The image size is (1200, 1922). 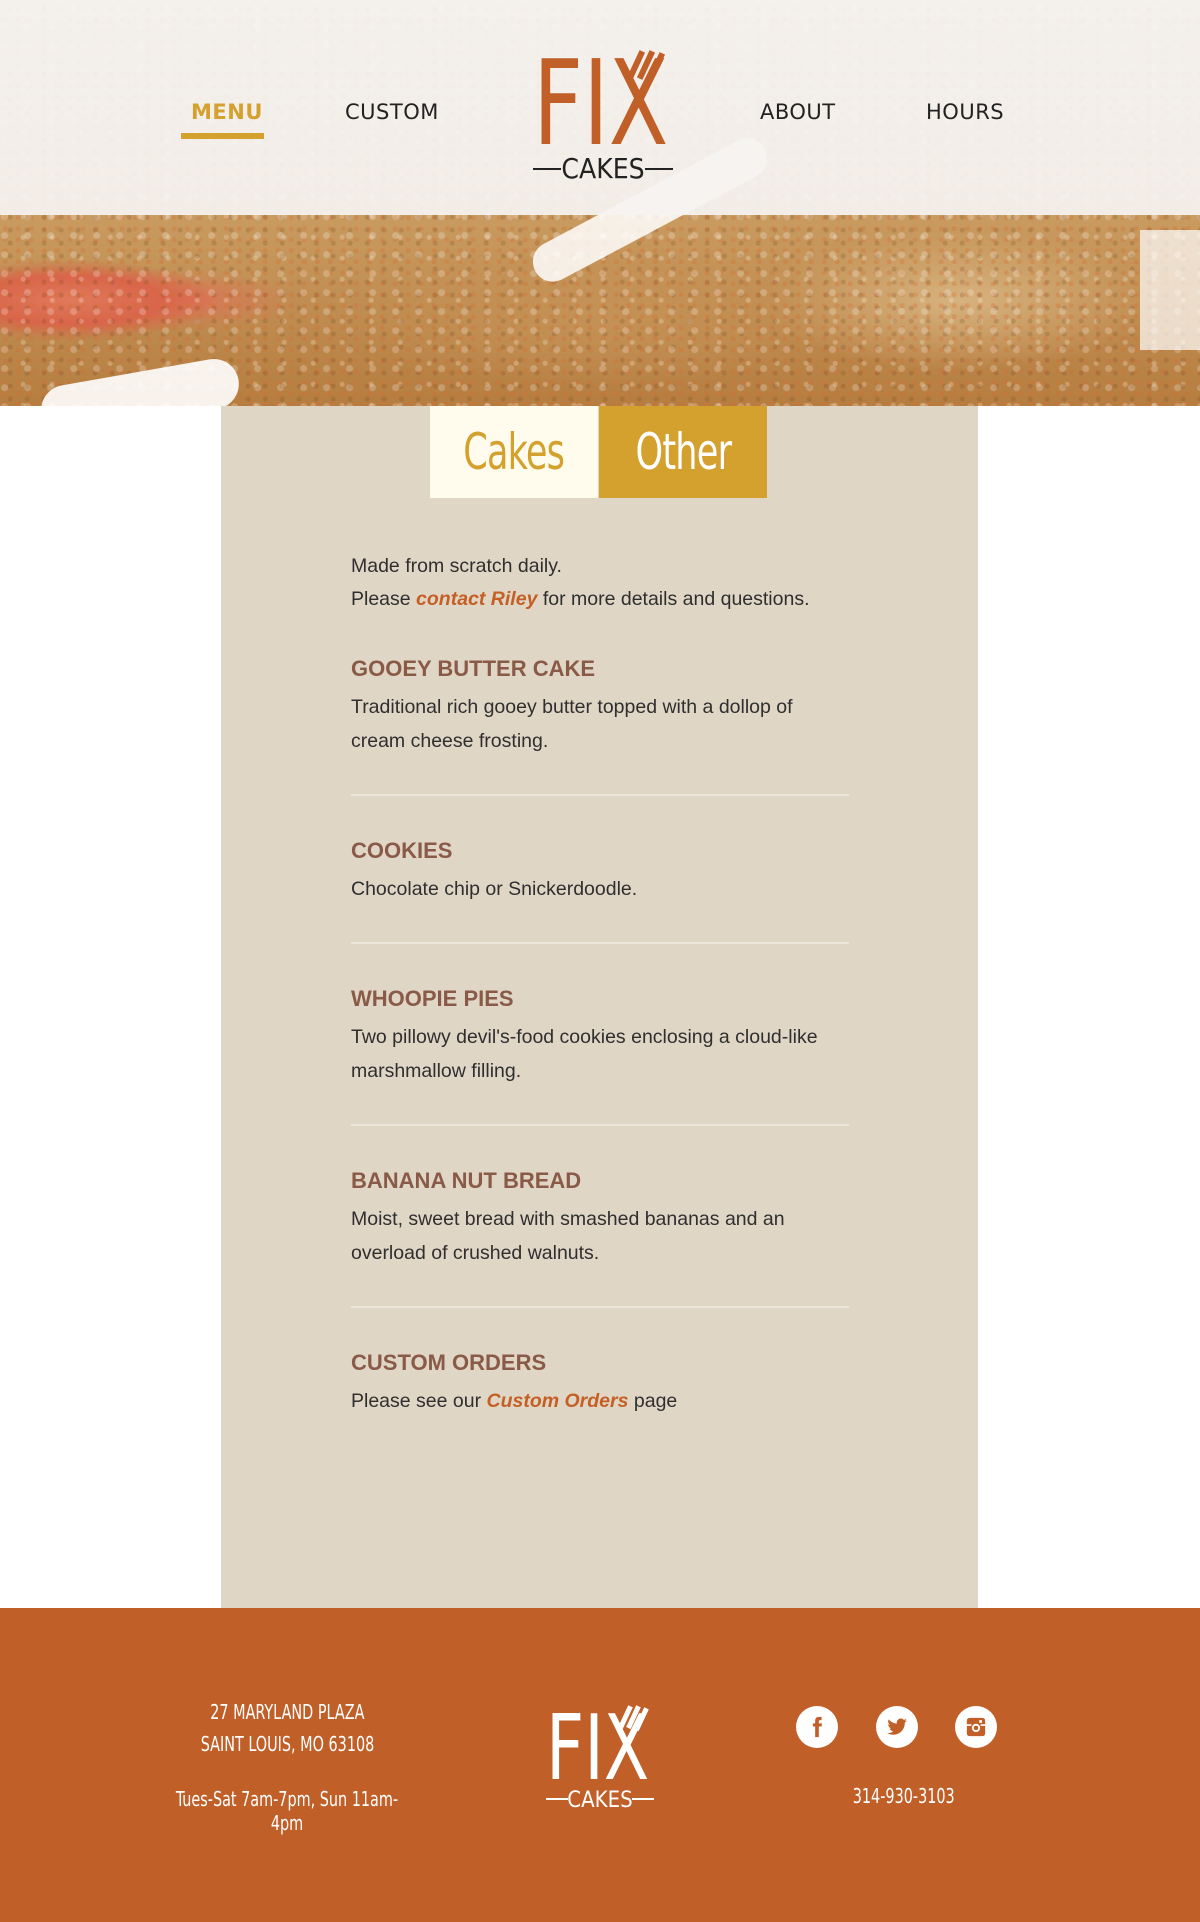 What do you see at coordinates (287, 1744) in the screenshot?
I see `address-line2: SAINT LOUIS, MO 63108` at bounding box center [287, 1744].